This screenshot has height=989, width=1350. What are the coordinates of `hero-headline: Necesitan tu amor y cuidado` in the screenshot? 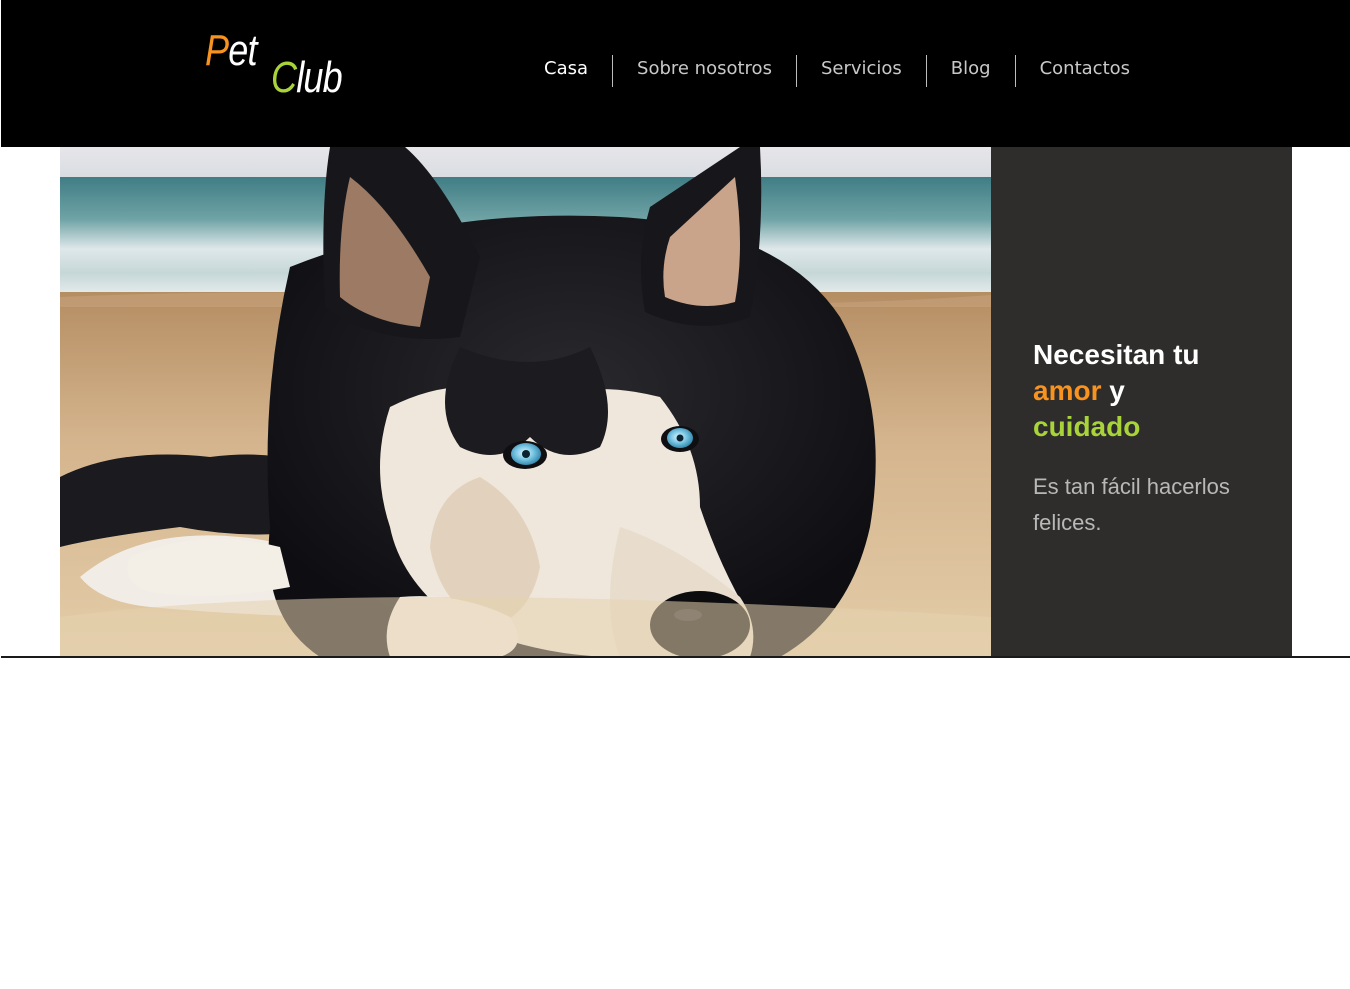 It's located at (1153, 391).